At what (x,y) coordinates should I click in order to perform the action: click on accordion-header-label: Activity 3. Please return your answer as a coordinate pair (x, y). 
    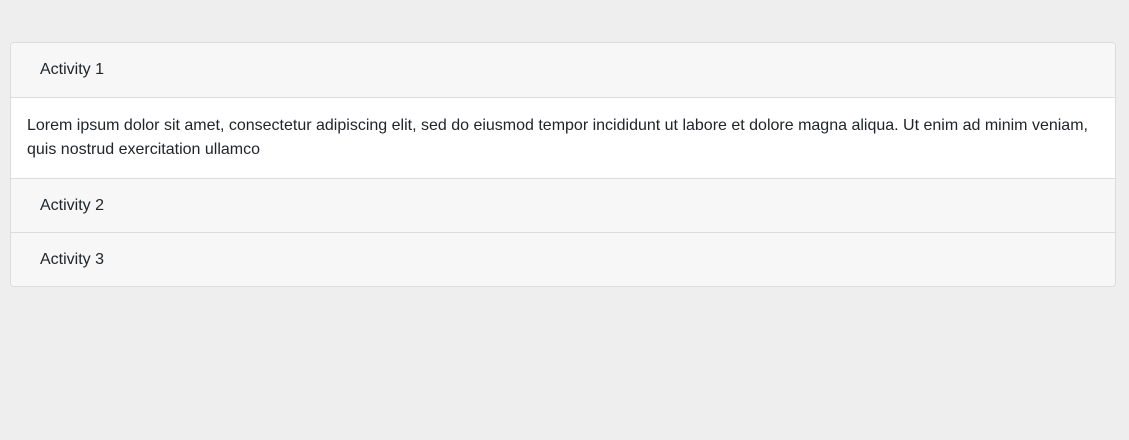
    Looking at the image, I should click on (72, 259).